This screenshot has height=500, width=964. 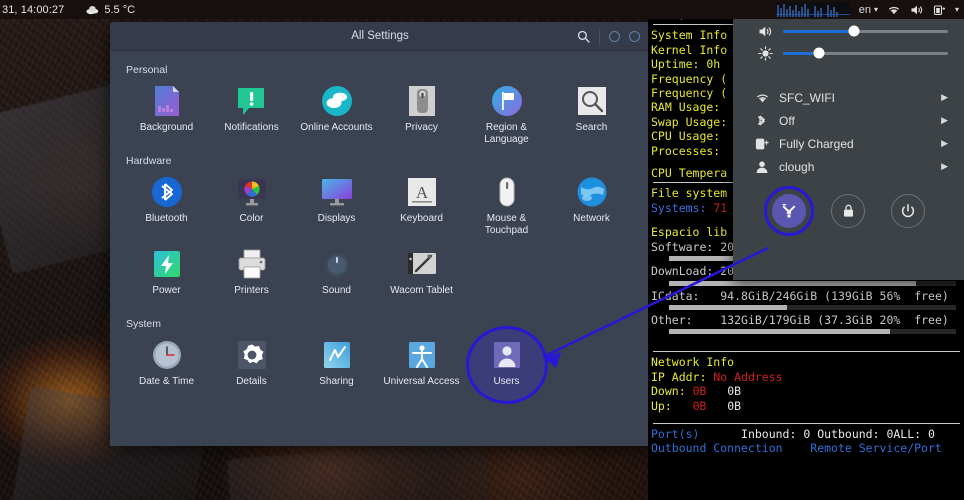 I want to click on settings-tile-online-accounts: Online Accounts, so click(x=336, y=114).